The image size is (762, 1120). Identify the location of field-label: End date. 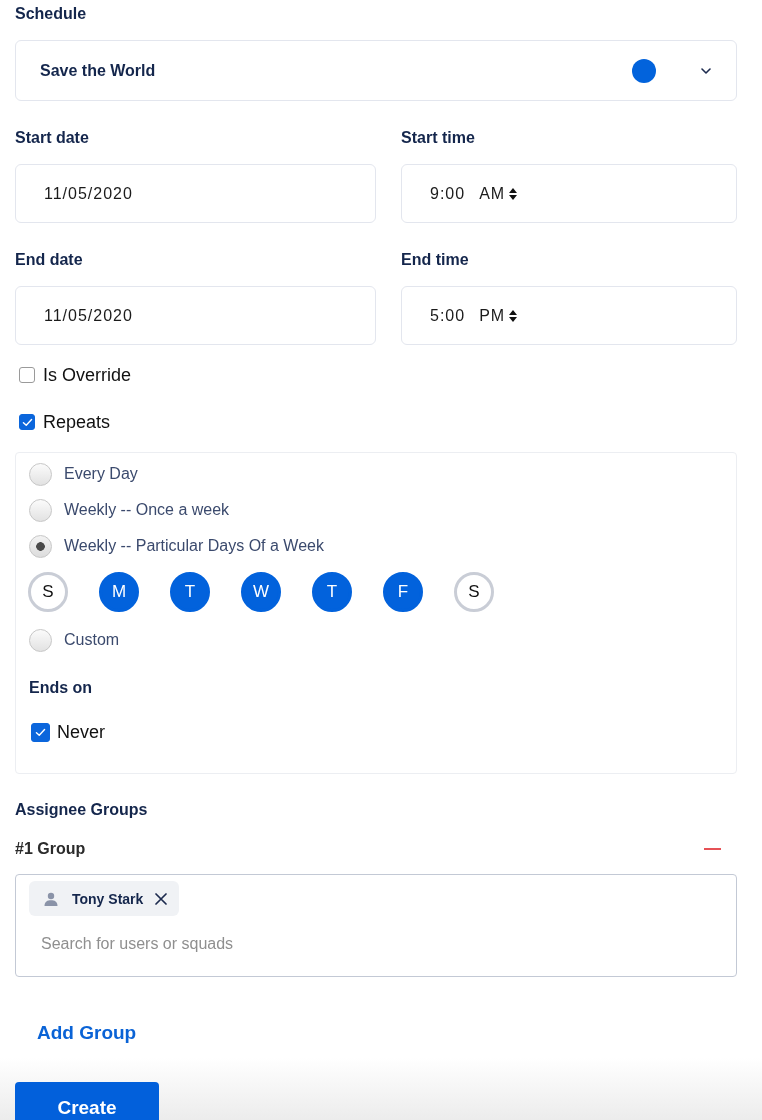
(49, 260).